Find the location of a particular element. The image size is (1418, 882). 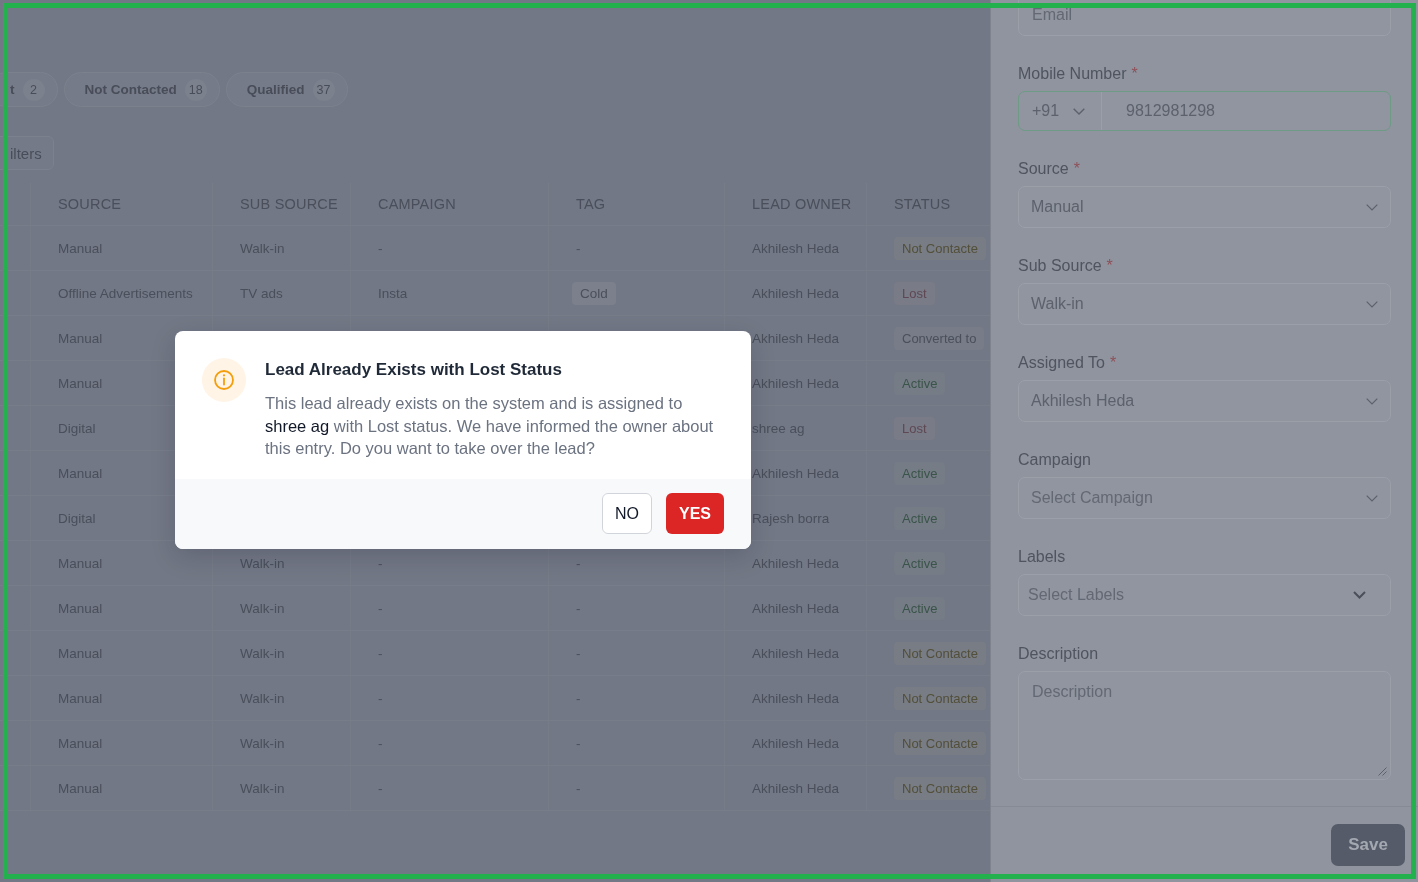

field-label: Description is located at coordinates (1059, 654).